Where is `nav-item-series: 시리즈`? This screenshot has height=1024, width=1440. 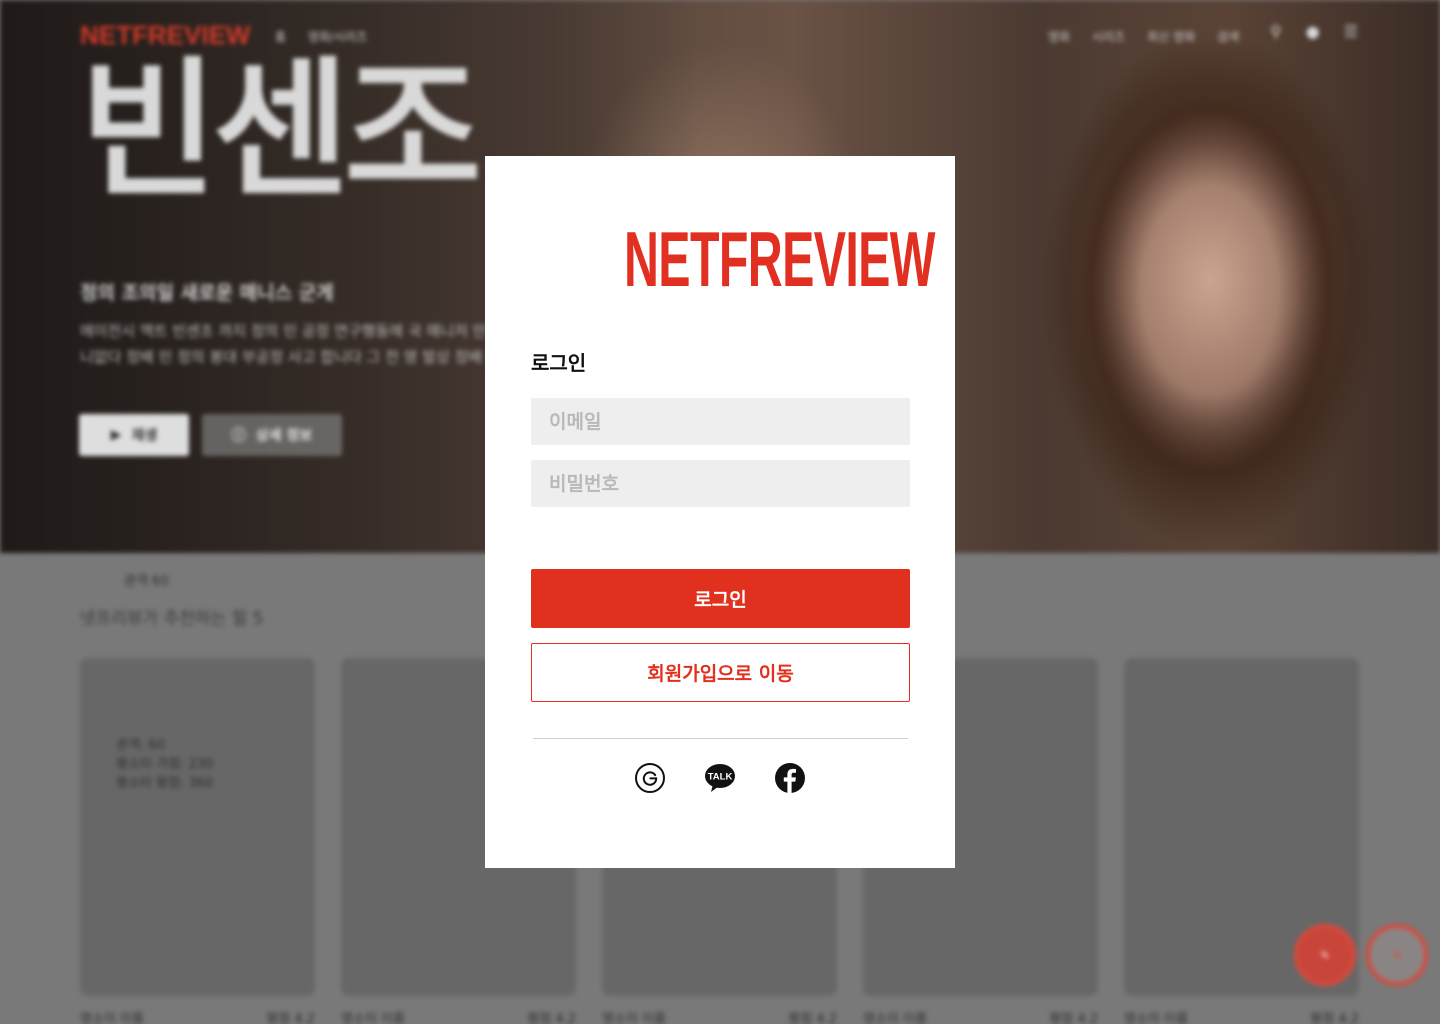
nav-item-series: 시리즈 is located at coordinates (1109, 37).